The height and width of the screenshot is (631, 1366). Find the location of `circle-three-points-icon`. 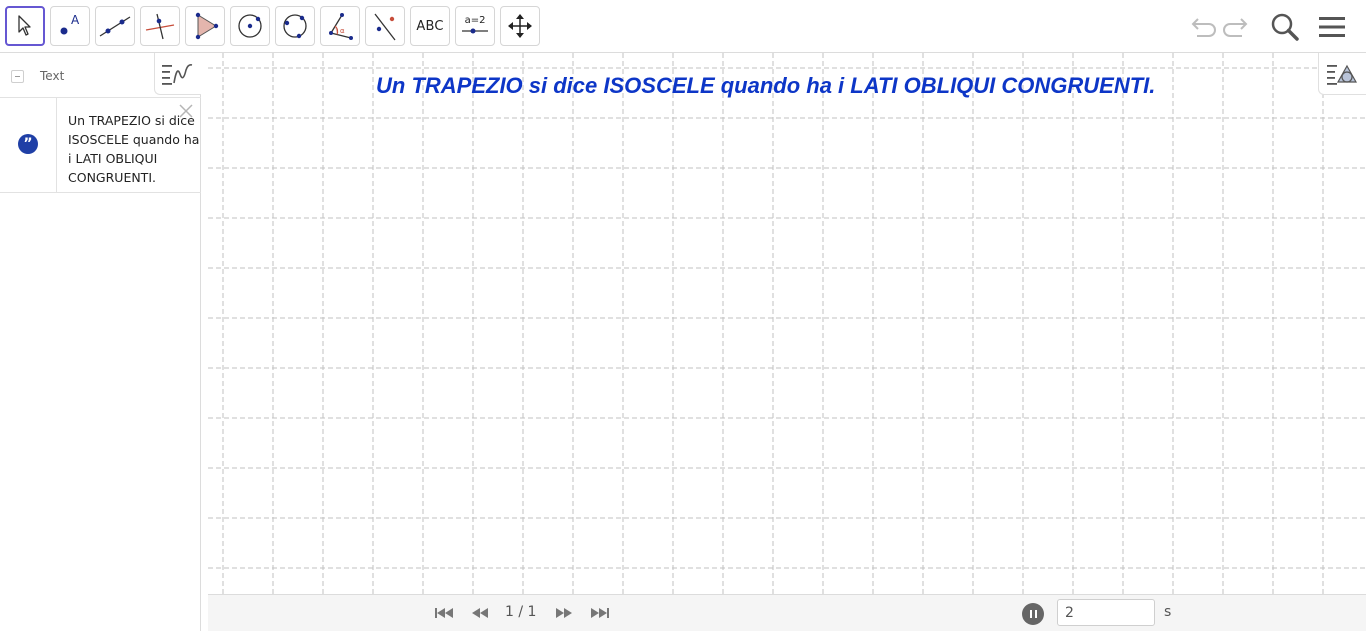

circle-three-points-icon is located at coordinates (295, 26).